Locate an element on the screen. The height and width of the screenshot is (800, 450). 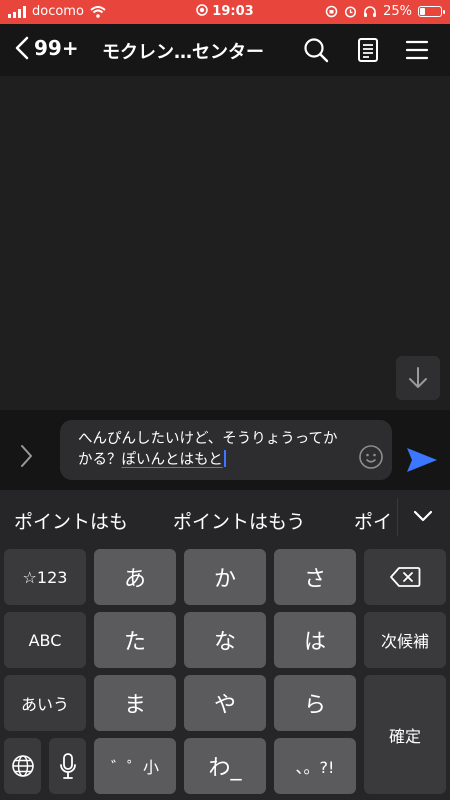
candidate-bar: ポイントはも ポイントはもう ポイ is located at coordinates (225, 518).